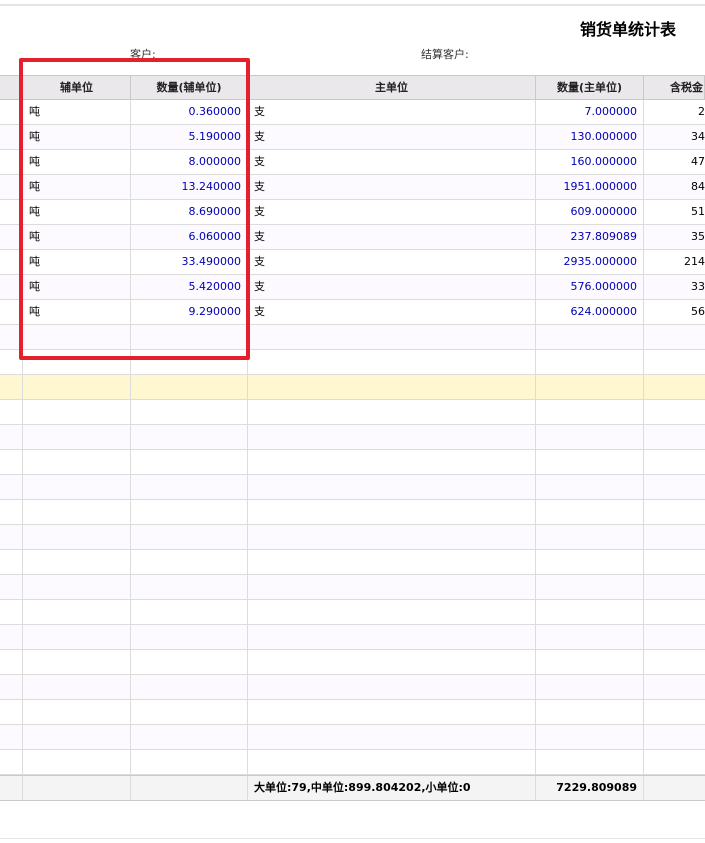 This screenshot has height=843, width=705. What do you see at coordinates (698, 236) in the screenshot?
I see `cell-tax-amount: 35` at bounding box center [698, 236].